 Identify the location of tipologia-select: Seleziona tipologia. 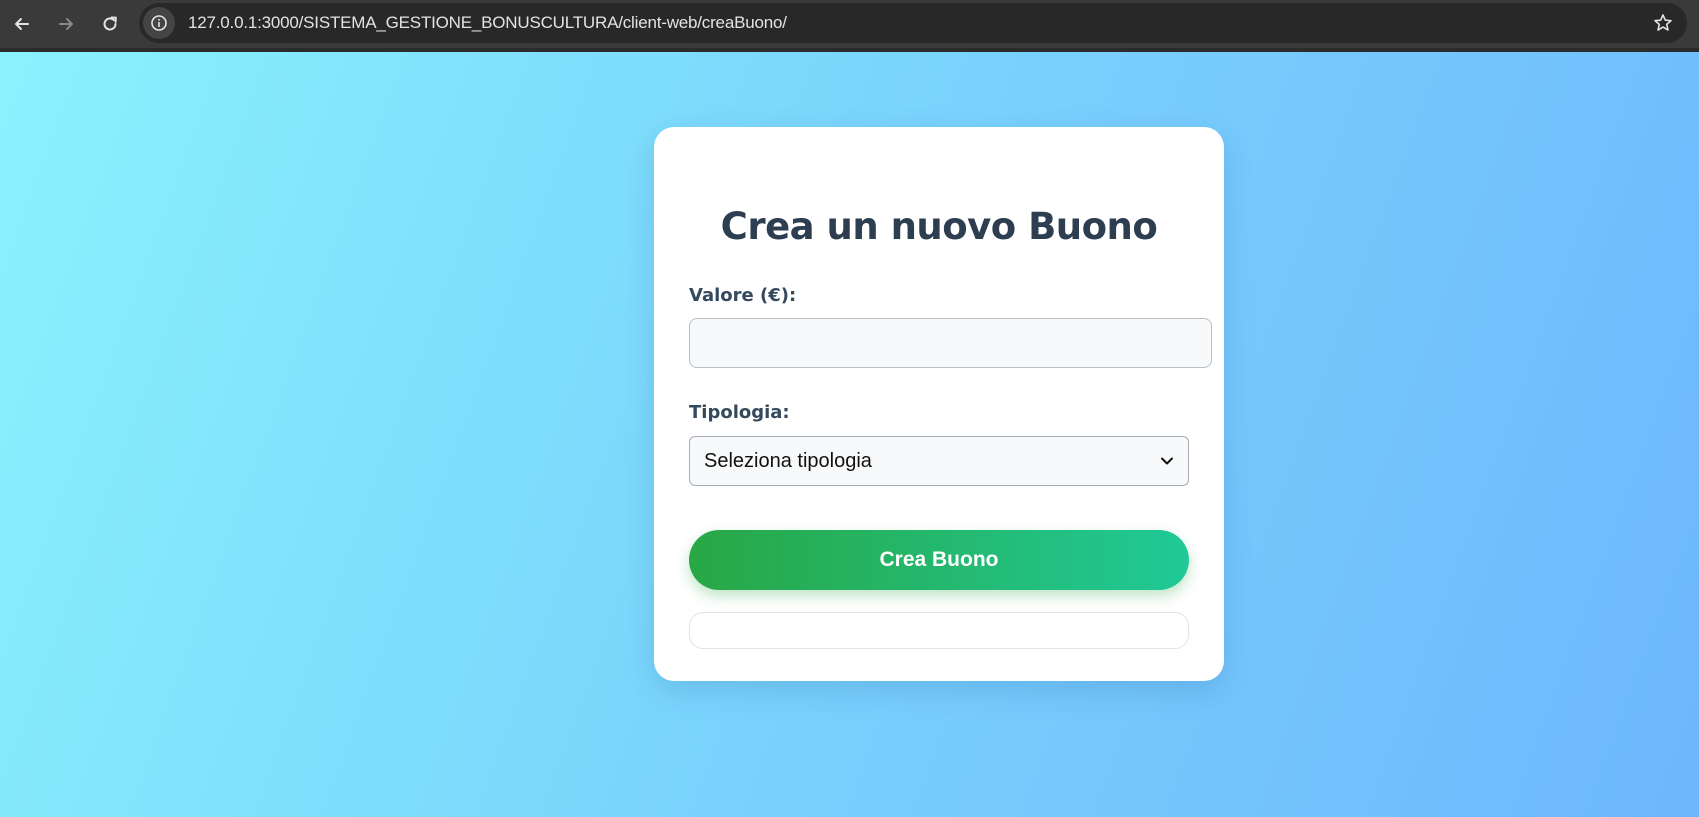
(939, 461).